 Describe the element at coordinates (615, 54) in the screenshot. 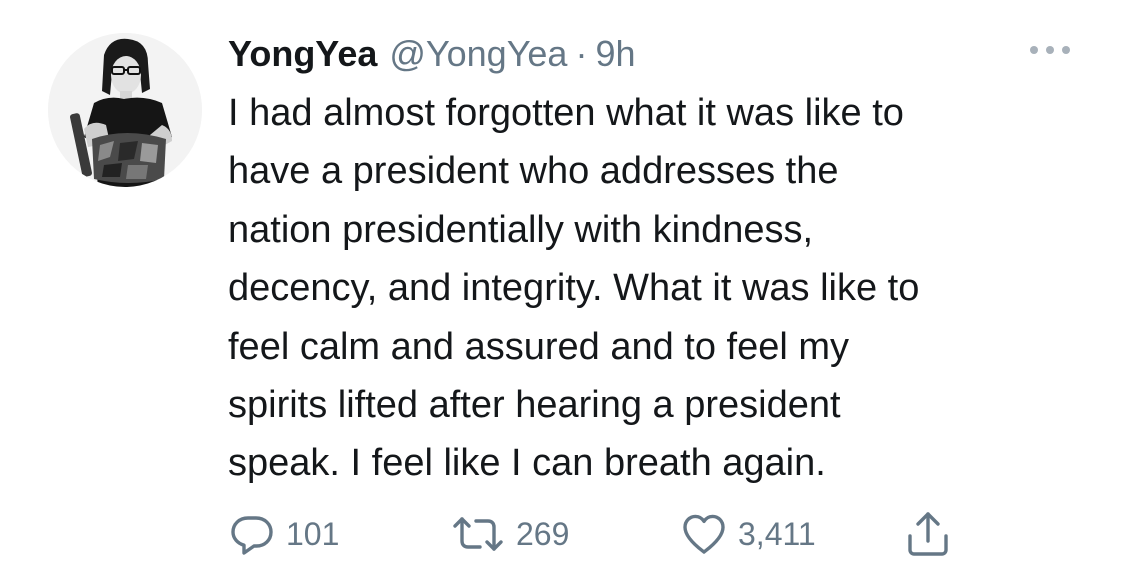

I see `timestamp: 9h` at that location.